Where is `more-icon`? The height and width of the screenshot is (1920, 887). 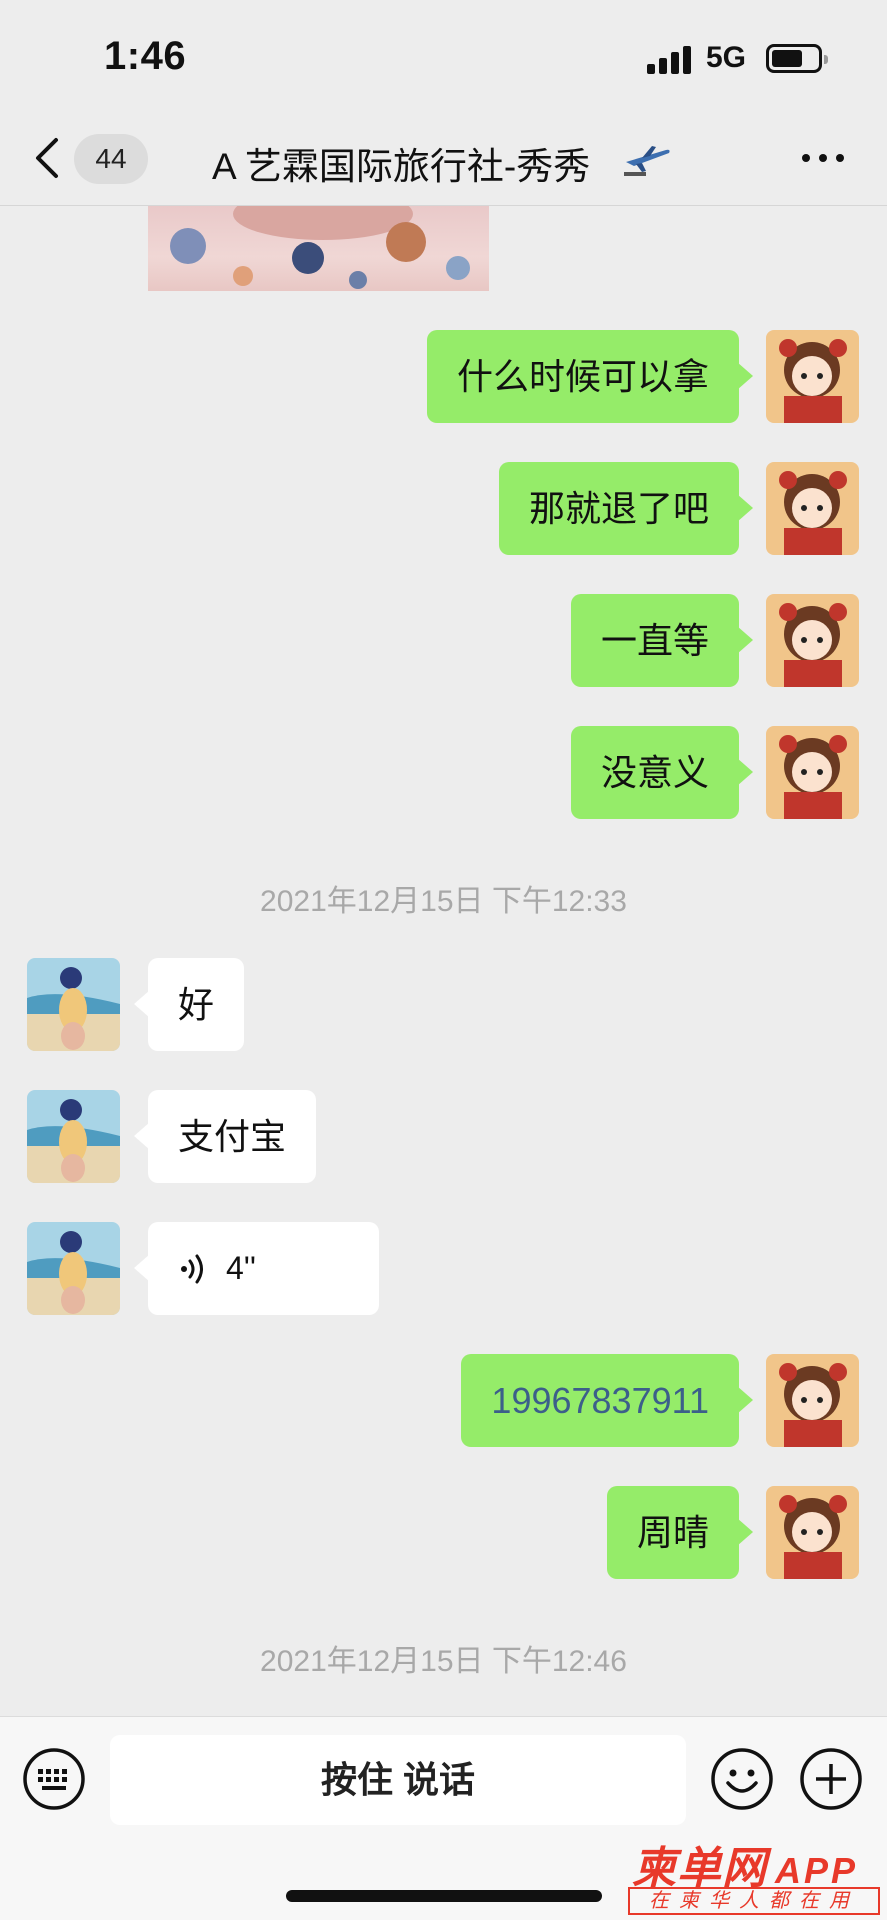 more-icon is located at coordinates (823, 158).